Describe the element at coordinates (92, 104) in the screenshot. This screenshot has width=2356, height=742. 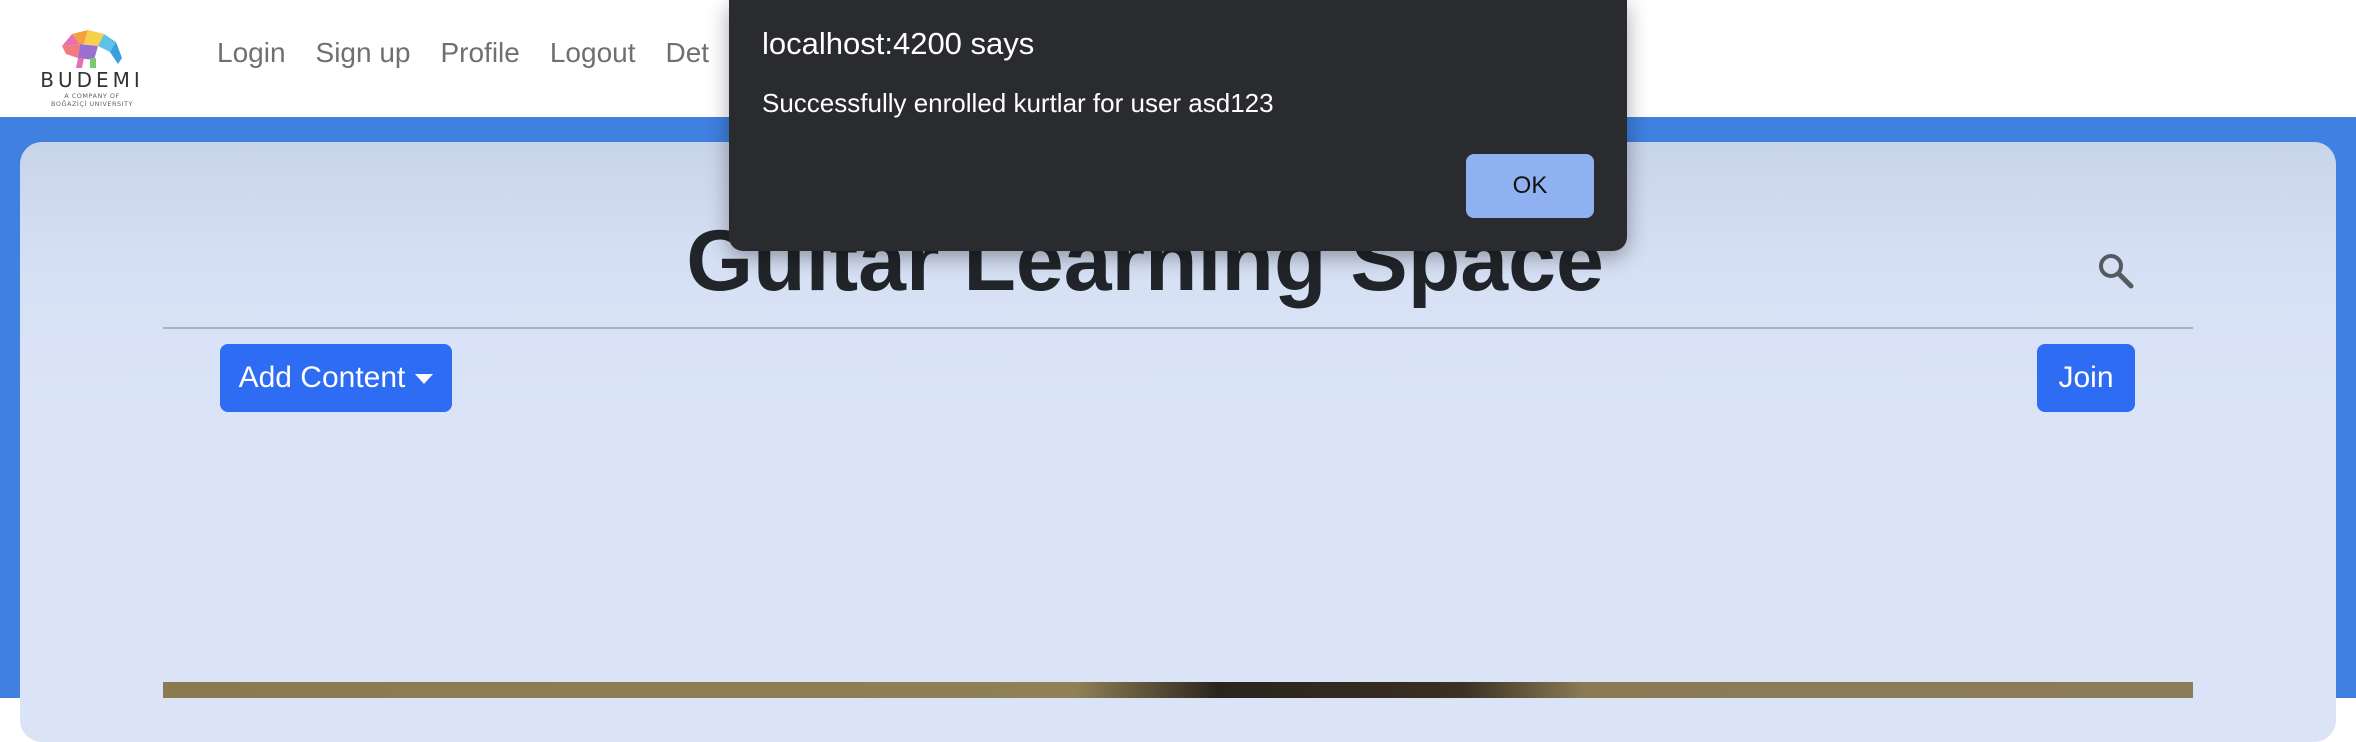
I see `logo-tagline-university: BOĞAZİÇİ UNIVERSITY` at that location.